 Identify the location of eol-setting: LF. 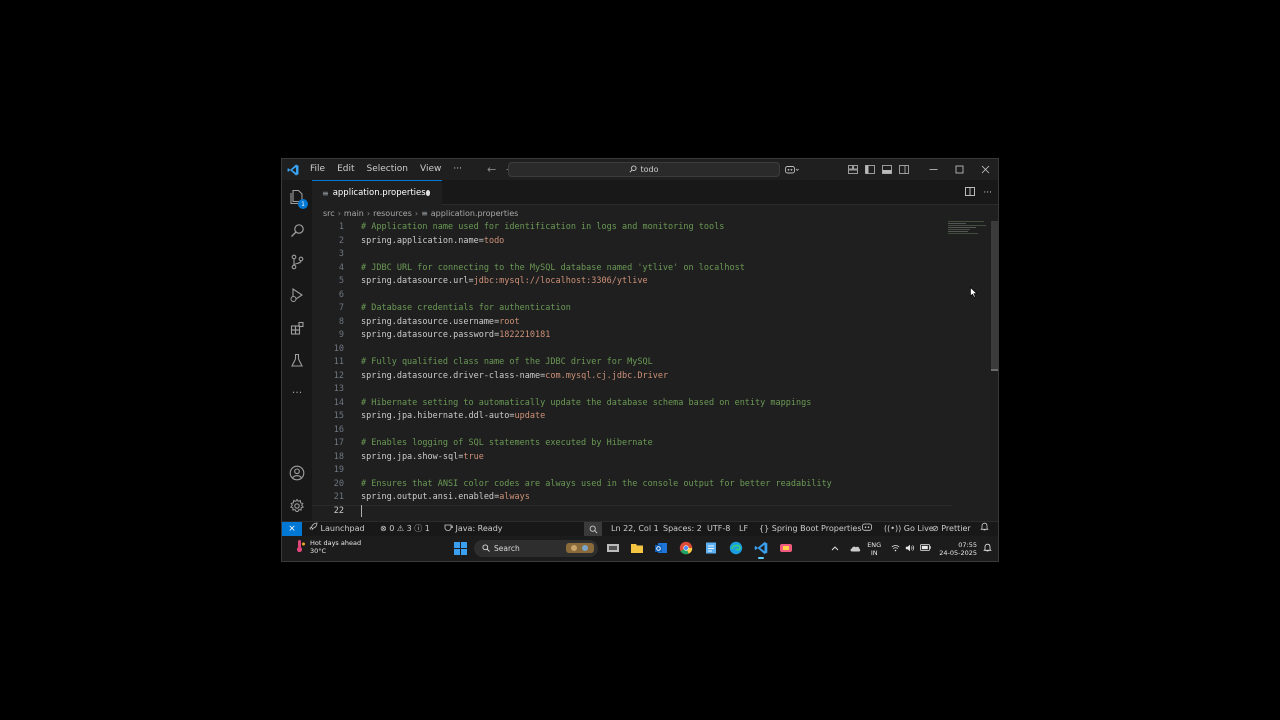
(743, 529).